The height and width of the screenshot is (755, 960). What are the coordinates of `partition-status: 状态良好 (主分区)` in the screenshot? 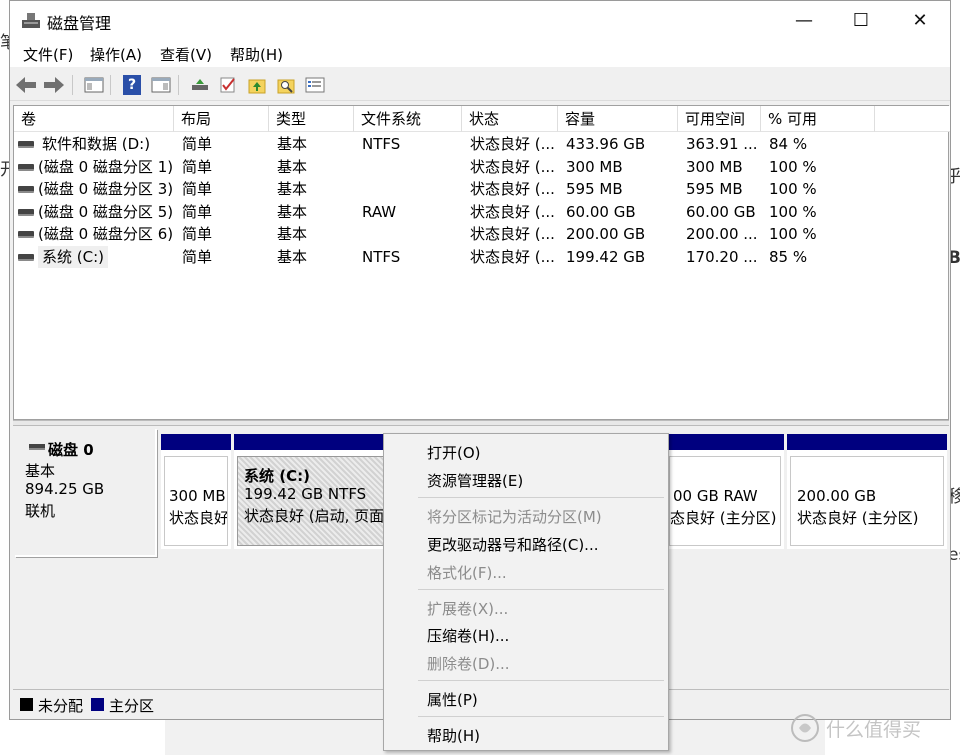 It's located at (858, 518).